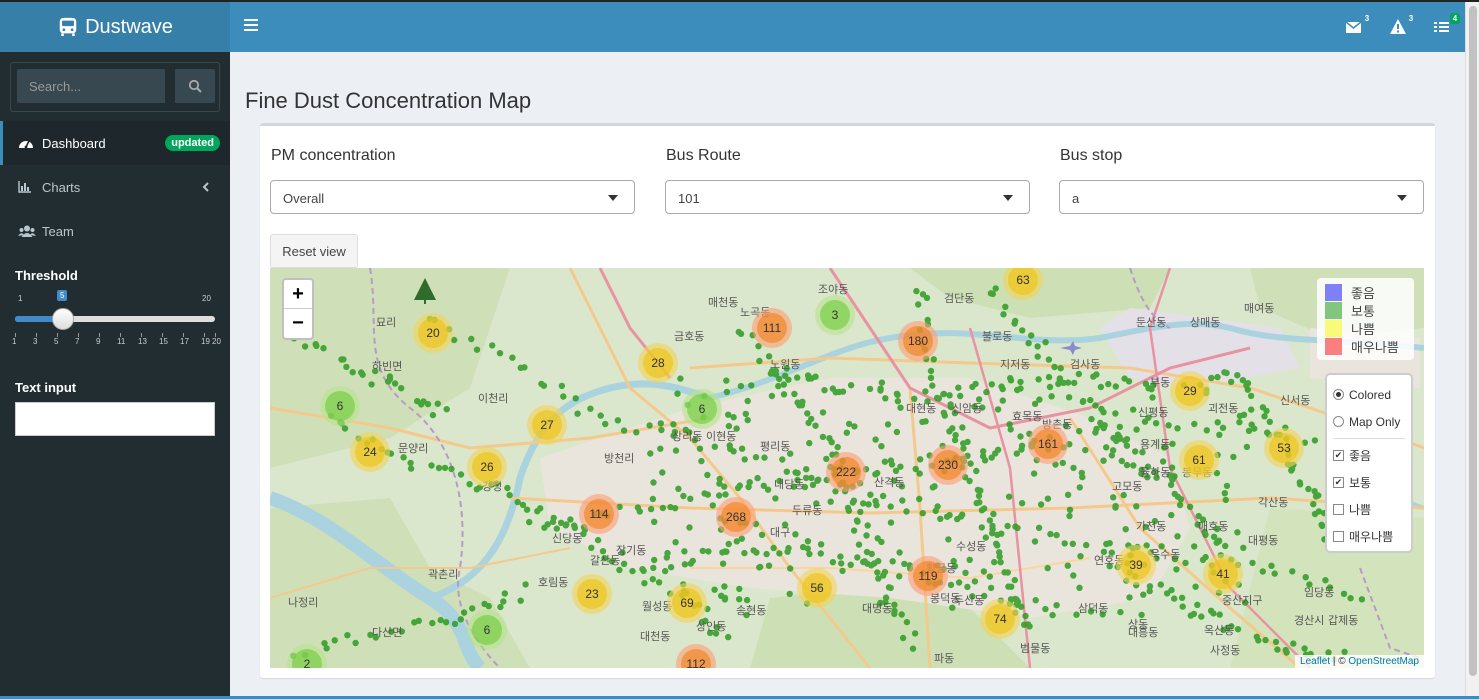 The image size is (1479, 699). Describe the element at coordinates (298, 323) in the screenshot. I see `zoom-out-button: −` at that location.